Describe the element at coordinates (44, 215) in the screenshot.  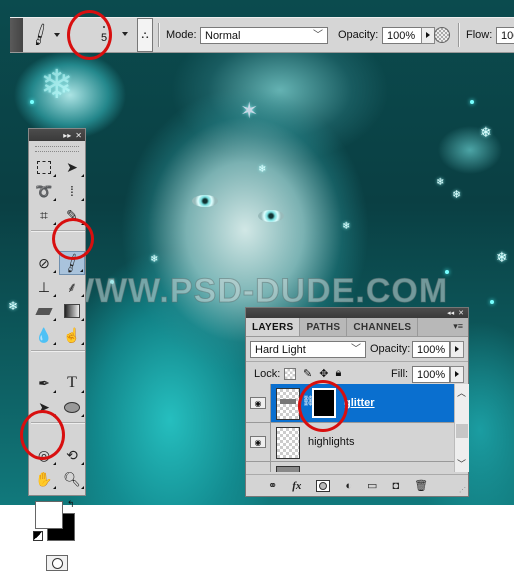
I see `crop-tool: ⌗` at that location.